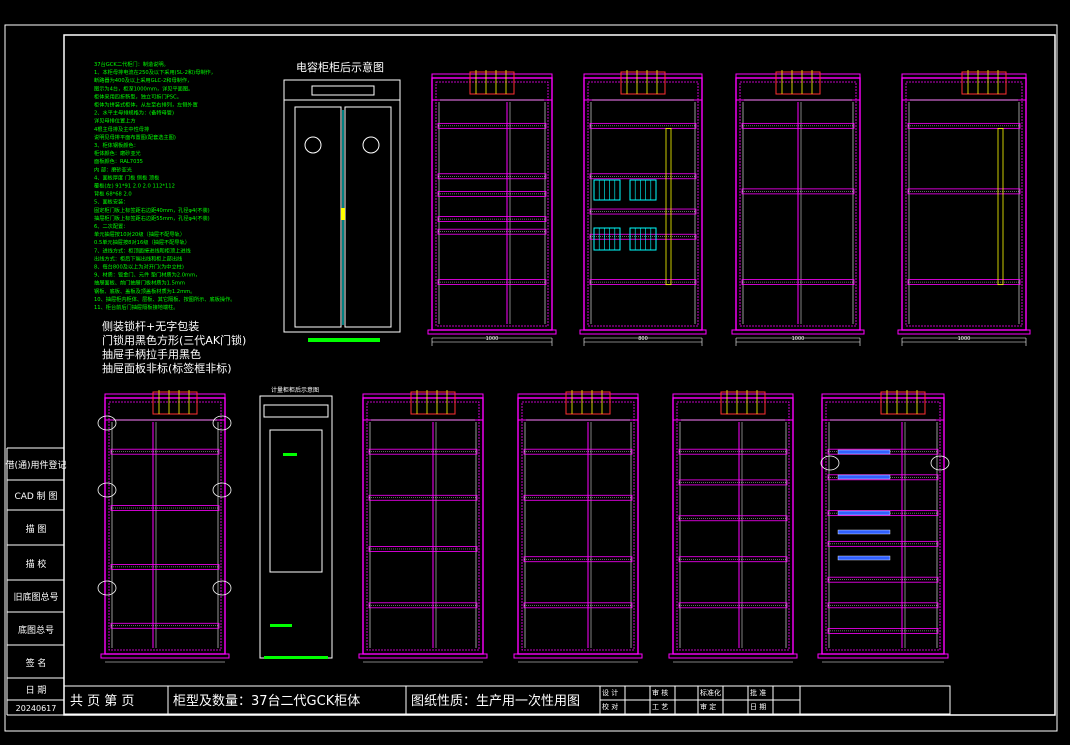  What do you see at coordinates (116, 145) in the screenshot?
I see `note-line: 3、柜体钢板颜色：` at bounding box center [116, 145].